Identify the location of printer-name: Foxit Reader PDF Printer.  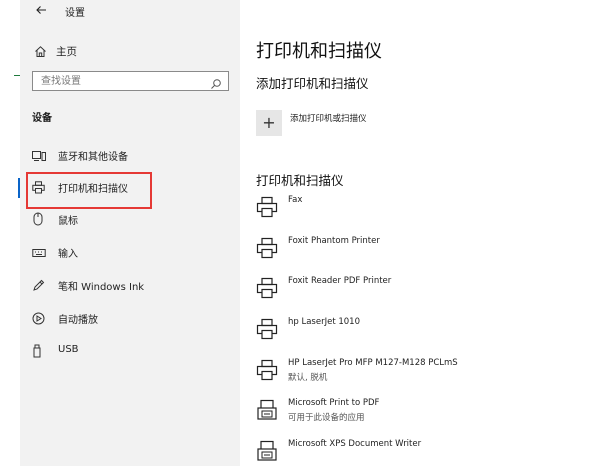
(340, 281).